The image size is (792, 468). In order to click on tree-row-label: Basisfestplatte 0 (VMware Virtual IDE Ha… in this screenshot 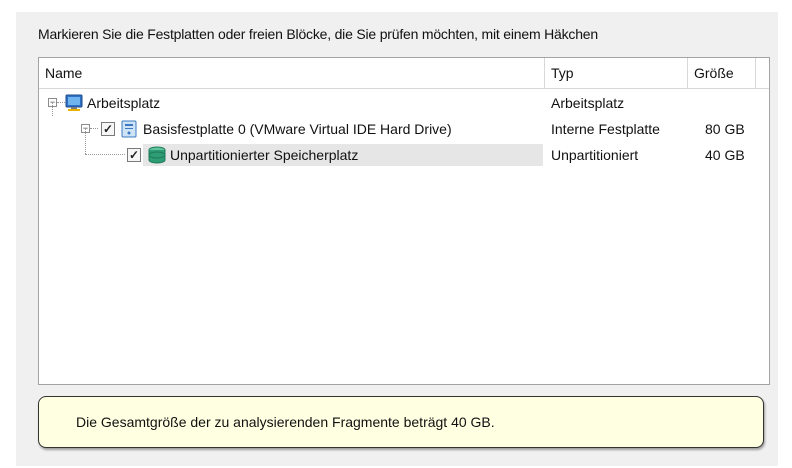, I will do `click(297, 129)`.